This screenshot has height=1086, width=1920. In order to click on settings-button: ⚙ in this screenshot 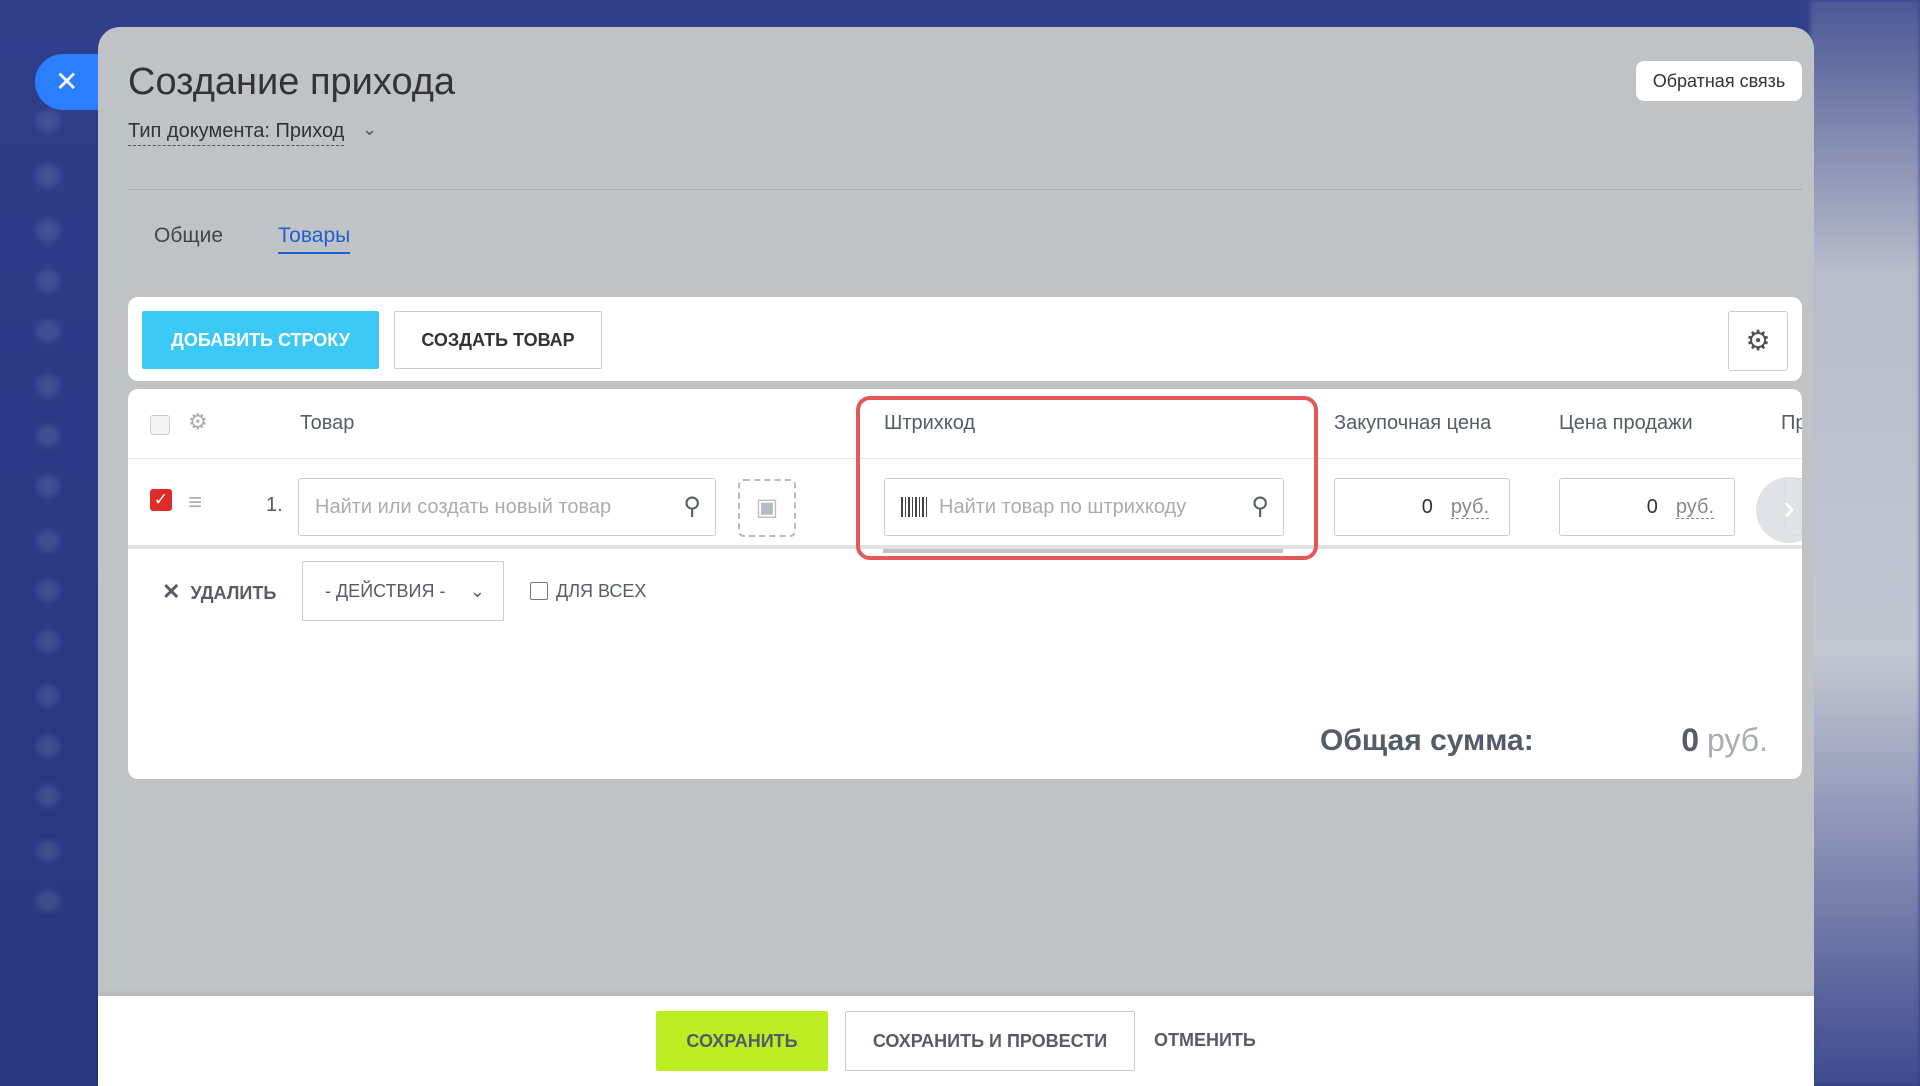, I will do `click(1758, 341)`.